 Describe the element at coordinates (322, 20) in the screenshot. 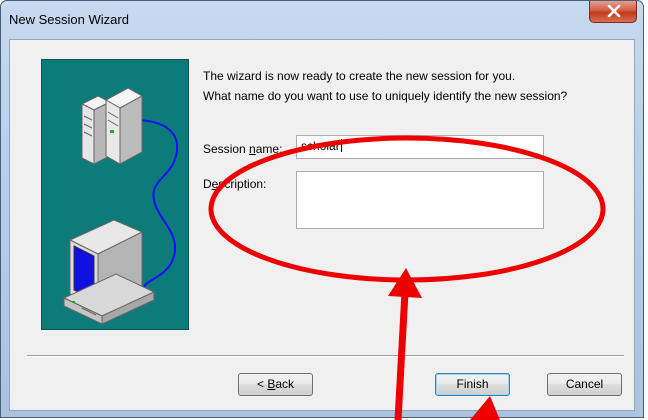

I see `title-bar: New Session Wizard` at that location.